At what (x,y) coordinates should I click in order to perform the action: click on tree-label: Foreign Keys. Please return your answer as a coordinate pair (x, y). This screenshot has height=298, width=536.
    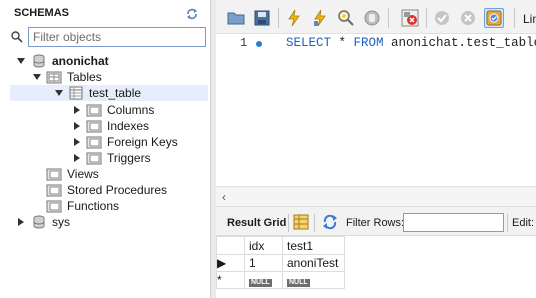
    Looking at the image, I should click on (142, 142).